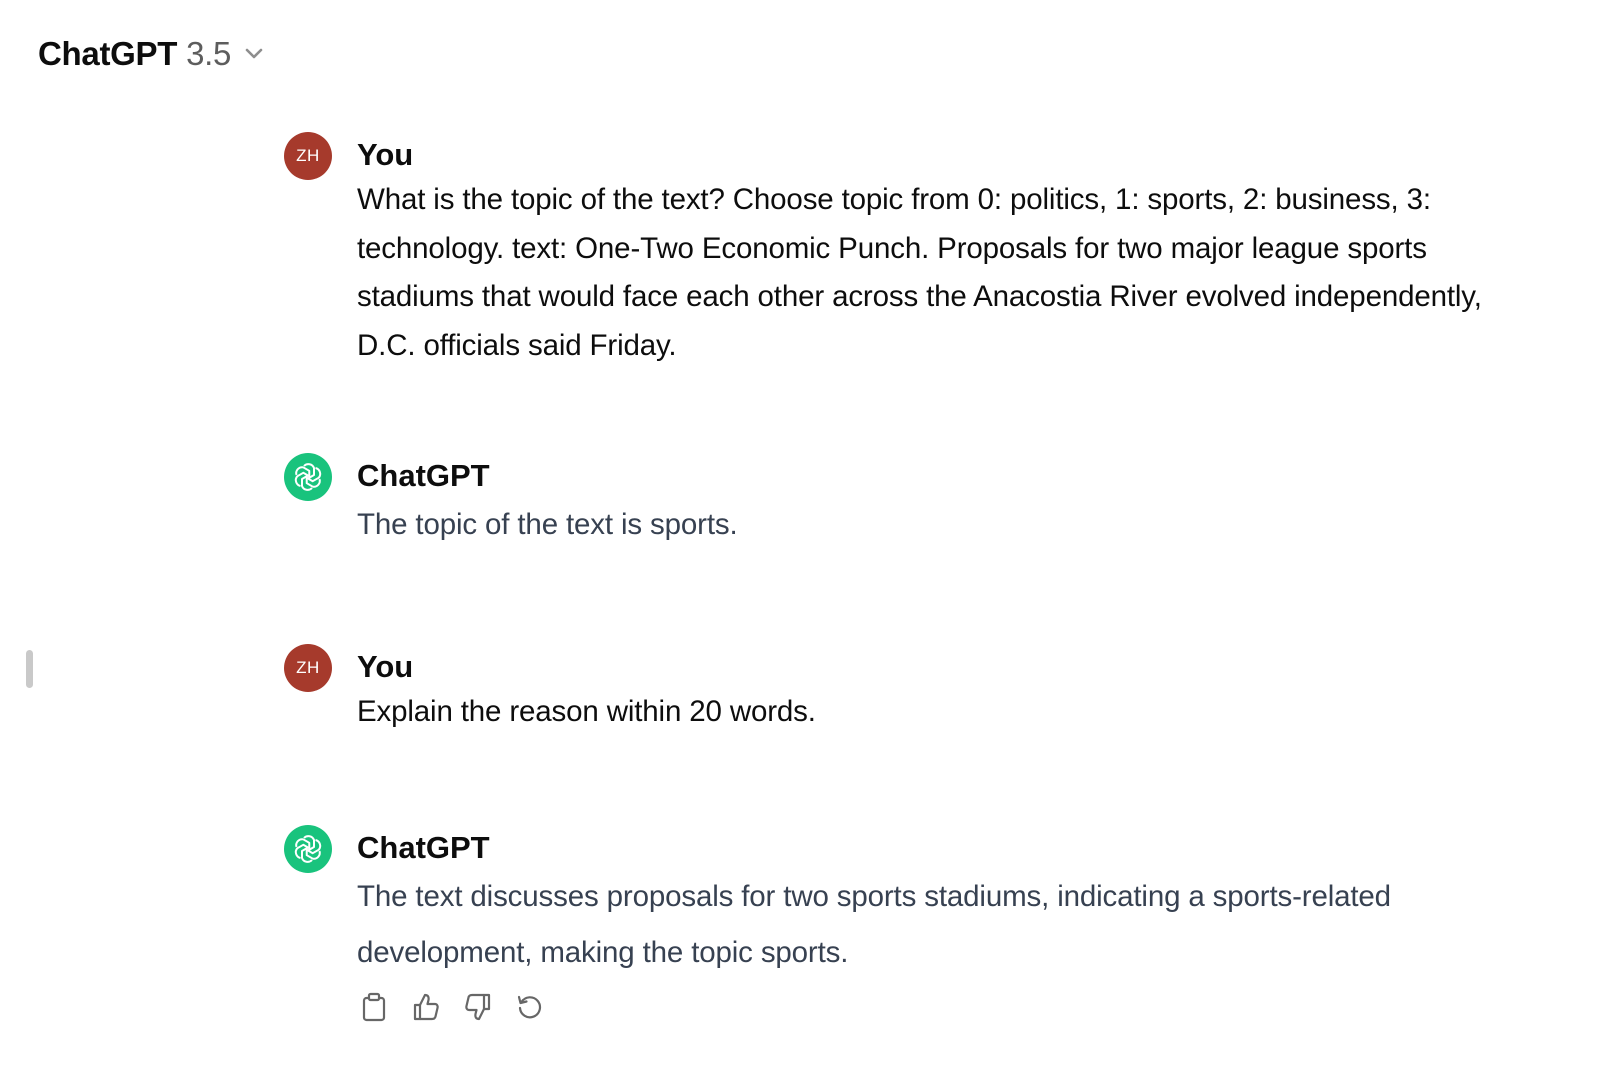  I want to click on thumbs-up-icon, so click(426, 1007).